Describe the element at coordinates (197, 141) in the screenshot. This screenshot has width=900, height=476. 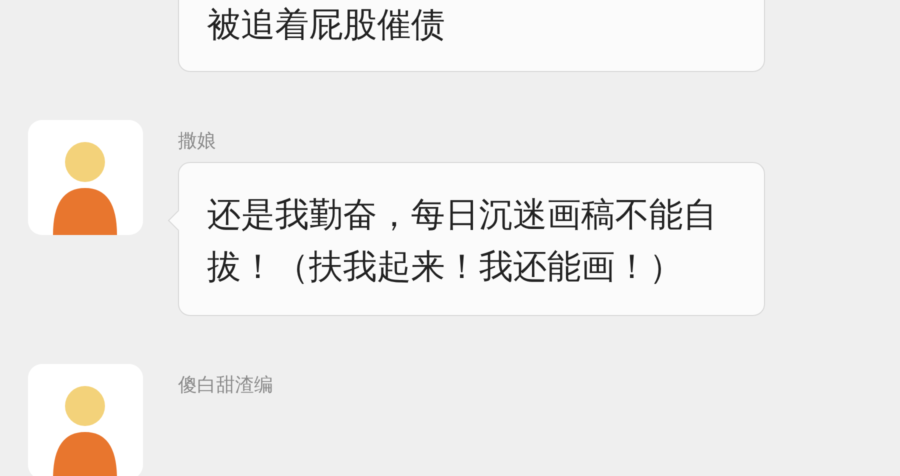
I see `sender-name: 撒娘` at that location.